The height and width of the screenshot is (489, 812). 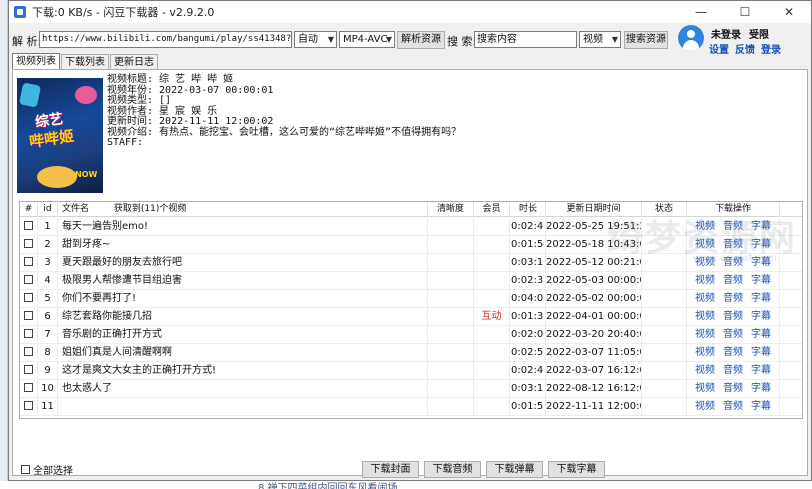 What do you see at coordinates (664, 263) in the screenshot?
I see `row-state` at bounding box center [664, 263].